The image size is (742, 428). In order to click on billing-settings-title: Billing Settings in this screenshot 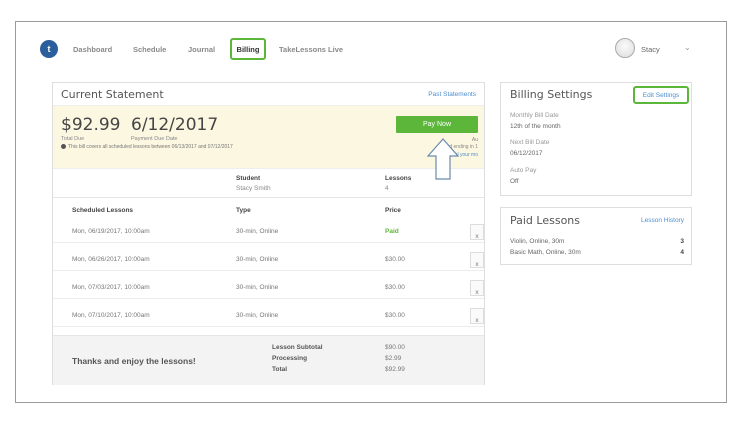, I will do `click(551, 94)`.